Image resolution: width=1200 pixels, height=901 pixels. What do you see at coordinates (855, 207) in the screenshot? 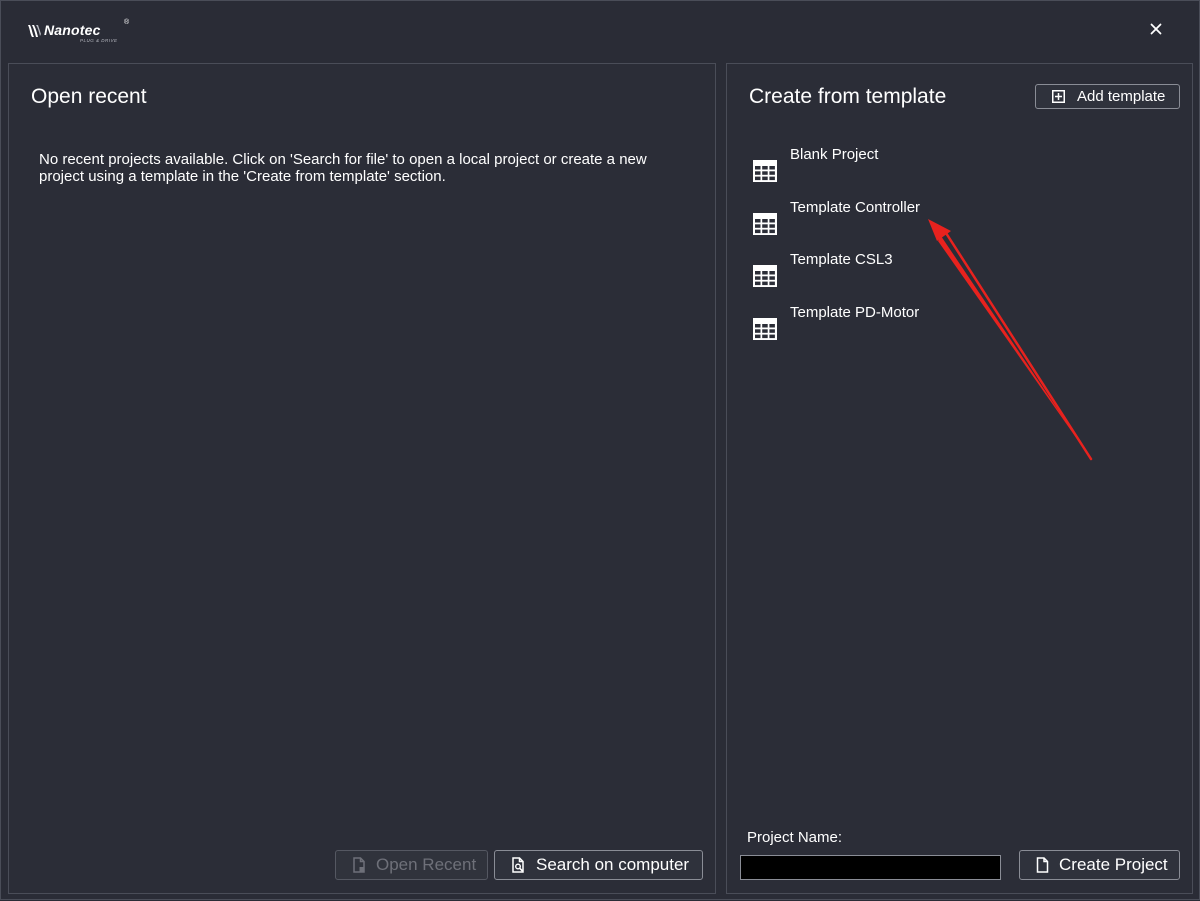
I see `template-label: Template Controller` at bounding box center [855, 207].